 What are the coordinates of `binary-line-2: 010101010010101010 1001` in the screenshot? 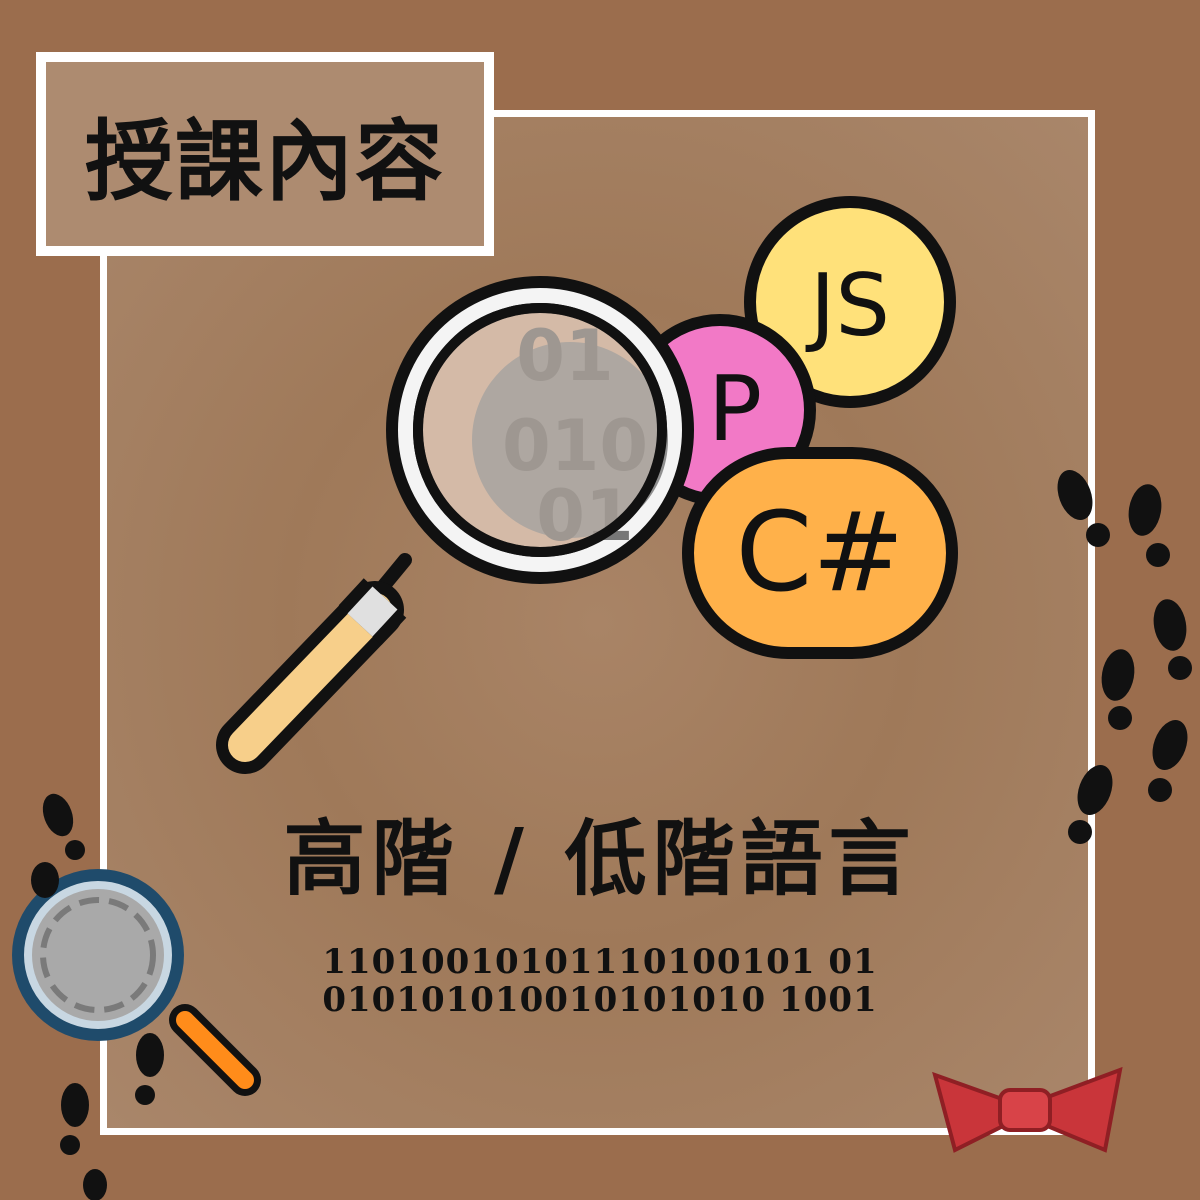 It's located at (600, 1000).